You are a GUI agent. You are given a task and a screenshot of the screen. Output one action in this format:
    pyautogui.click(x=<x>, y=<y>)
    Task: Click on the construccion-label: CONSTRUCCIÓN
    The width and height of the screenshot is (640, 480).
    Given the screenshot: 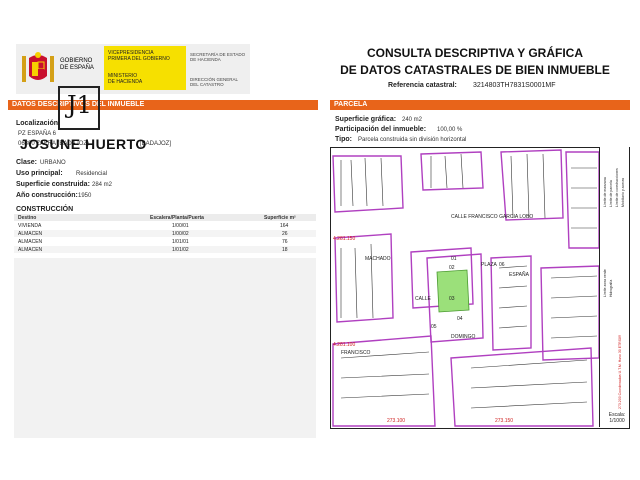 What is the action you would take?
    pyautogui.click(x=45, y=209)
    